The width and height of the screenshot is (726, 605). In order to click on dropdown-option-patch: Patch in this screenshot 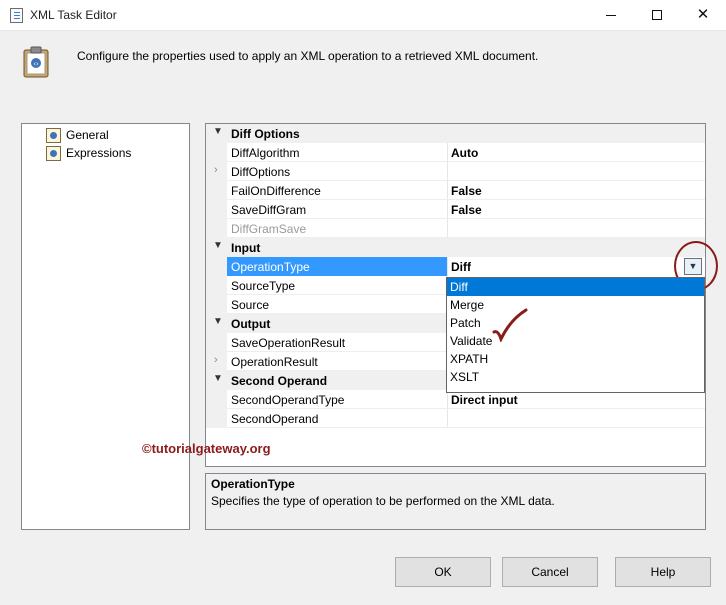, I will do `click(575, 323)`.